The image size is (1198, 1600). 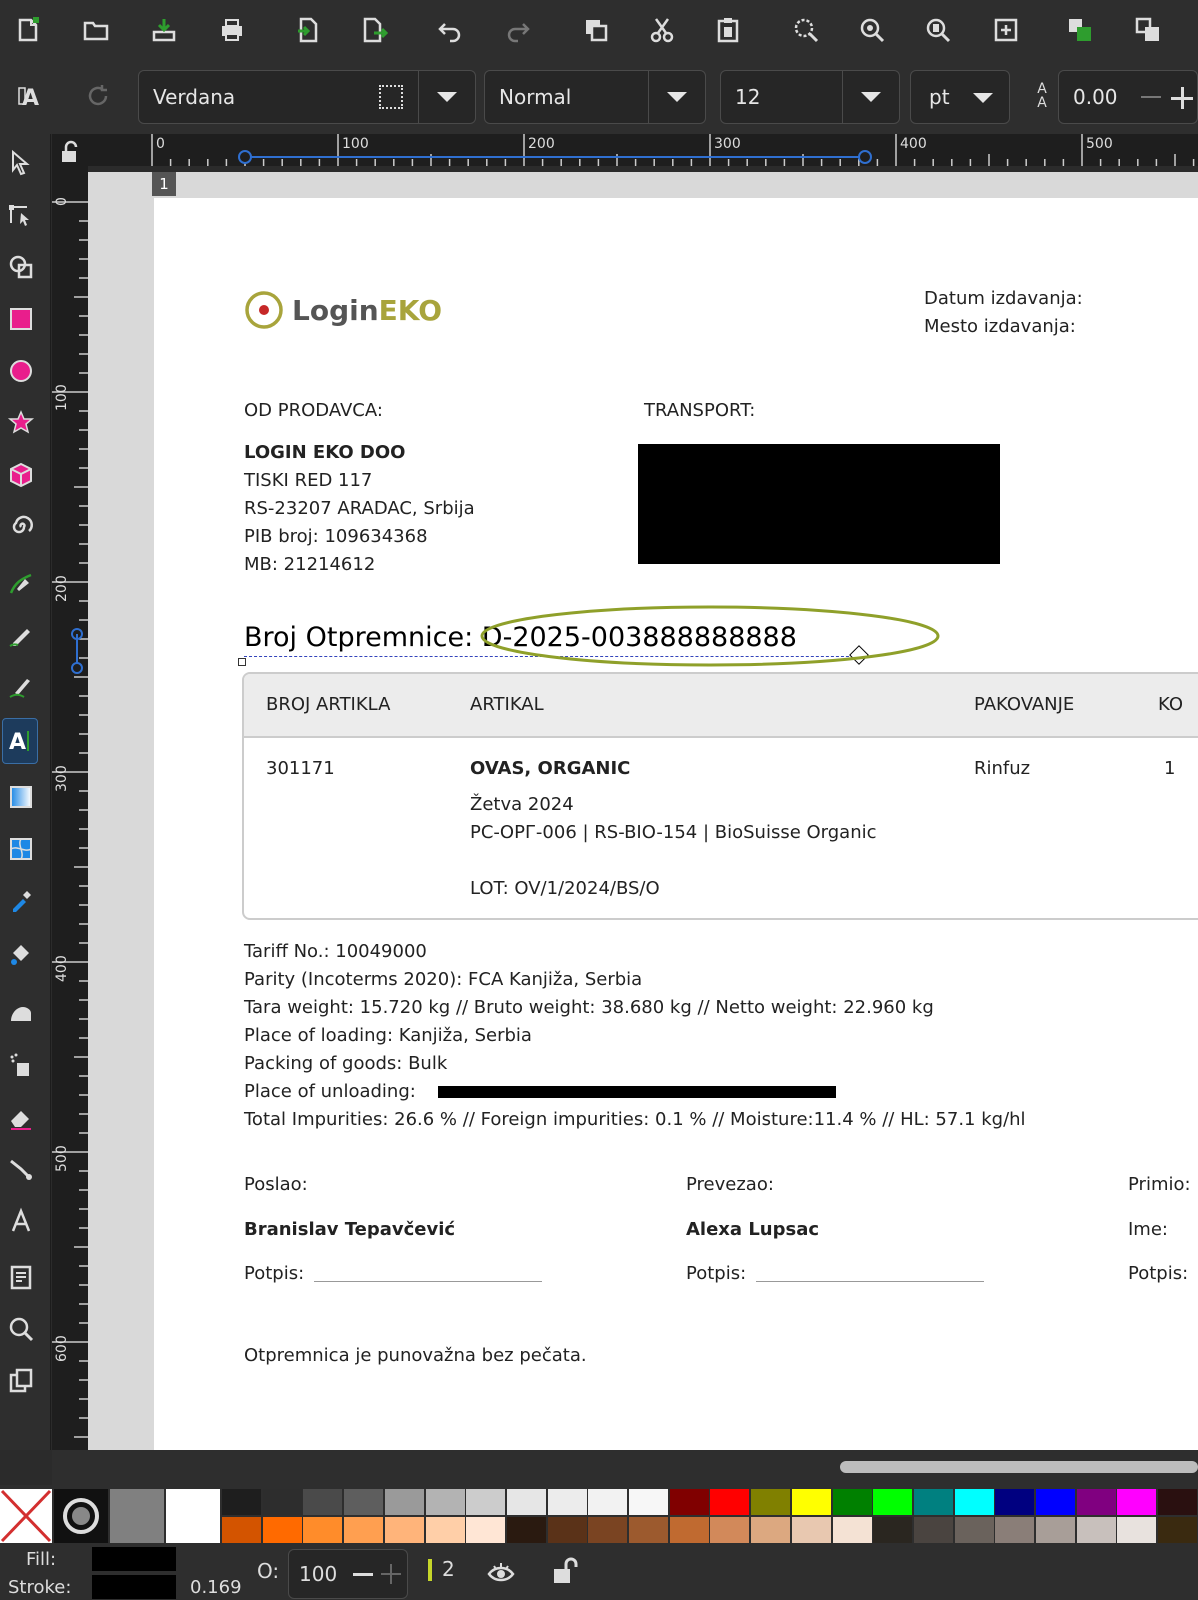 I want to click on zoom-tool-icon, so click(x=21, y=1329).